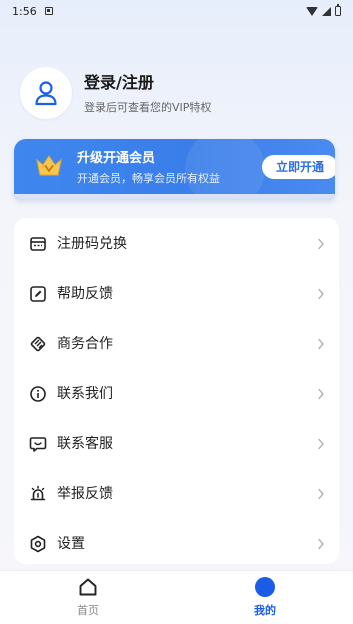  I want to click on status-time: 1:56, so click(24, 11).